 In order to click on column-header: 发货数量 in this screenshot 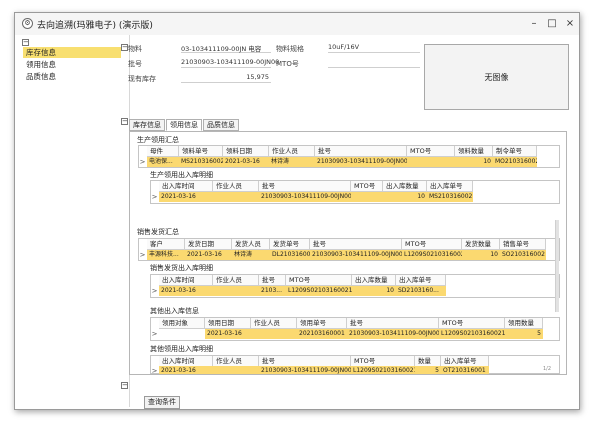, I will do `click(481, 244)`.